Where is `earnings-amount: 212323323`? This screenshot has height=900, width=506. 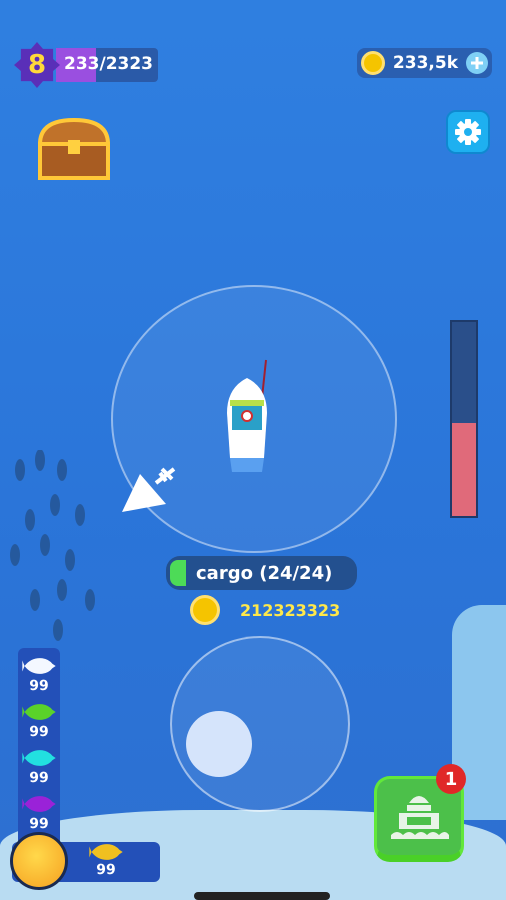
earnings-amount: 212323323 is located at coordinates (290, 610).